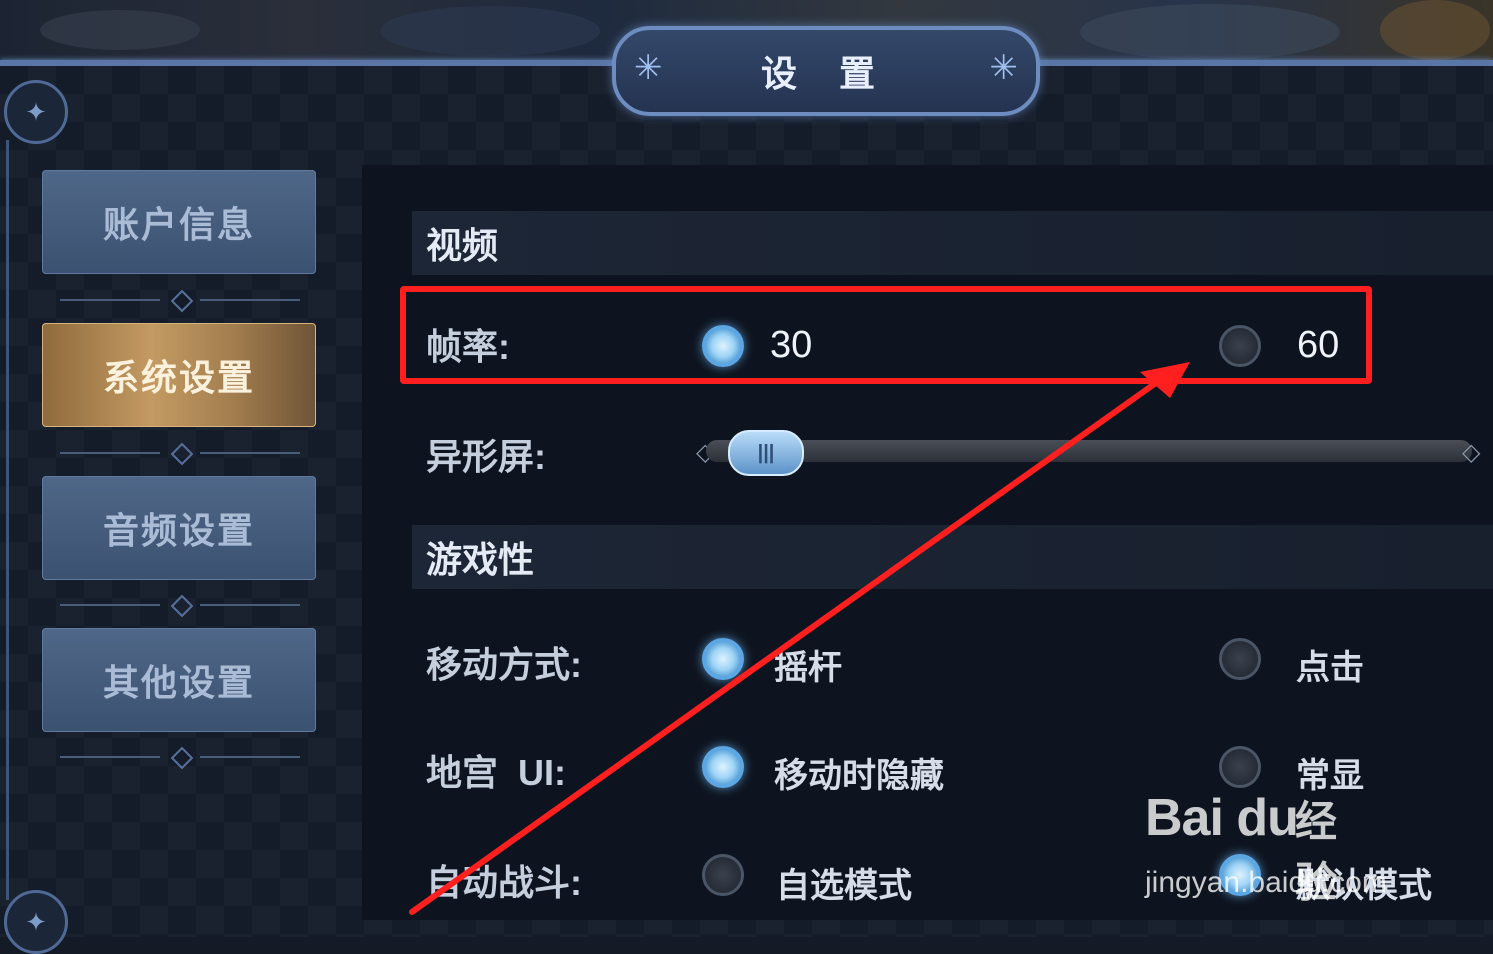  What do you see at coordinates (179, 375) in the screenshot?
I see `tab-system-settings: 系统设置` at bounding box center [179, 375].